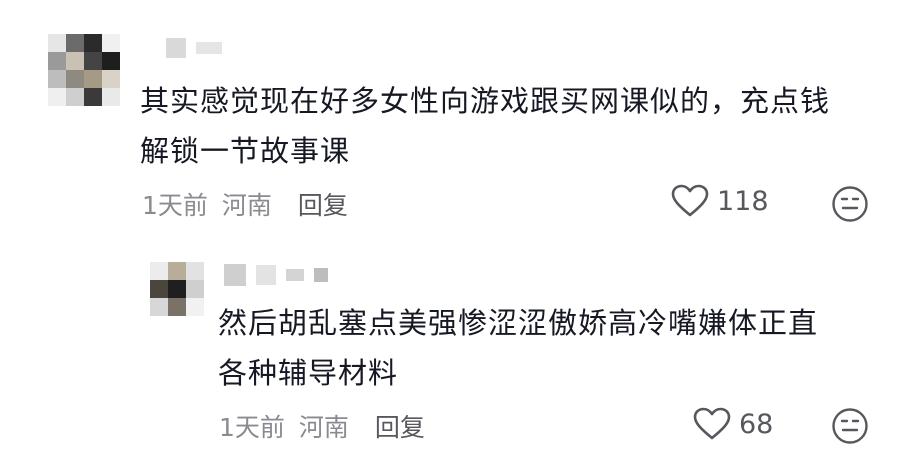 Image resolution: width=908 pixels, height=462 pixels. I want to click on comment-location: 河南, so click(246, 205).